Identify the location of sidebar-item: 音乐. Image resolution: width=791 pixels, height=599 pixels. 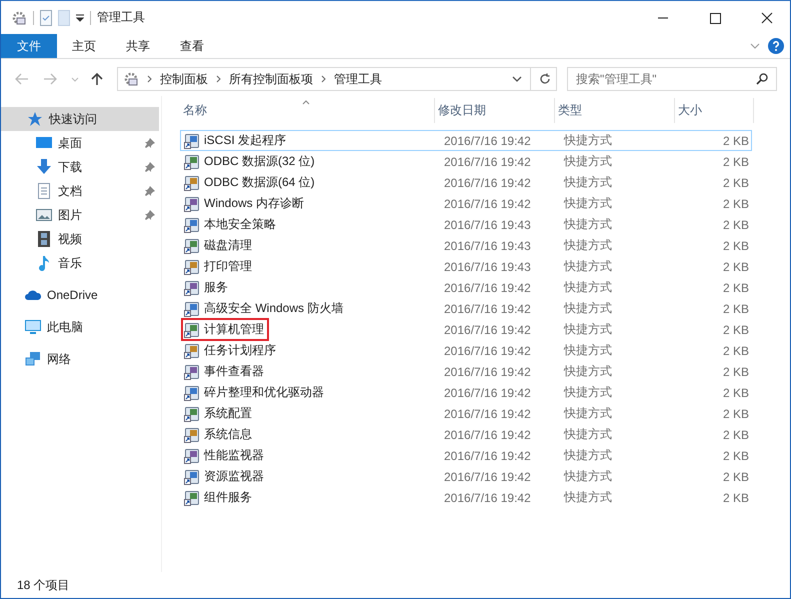
(80, 263).